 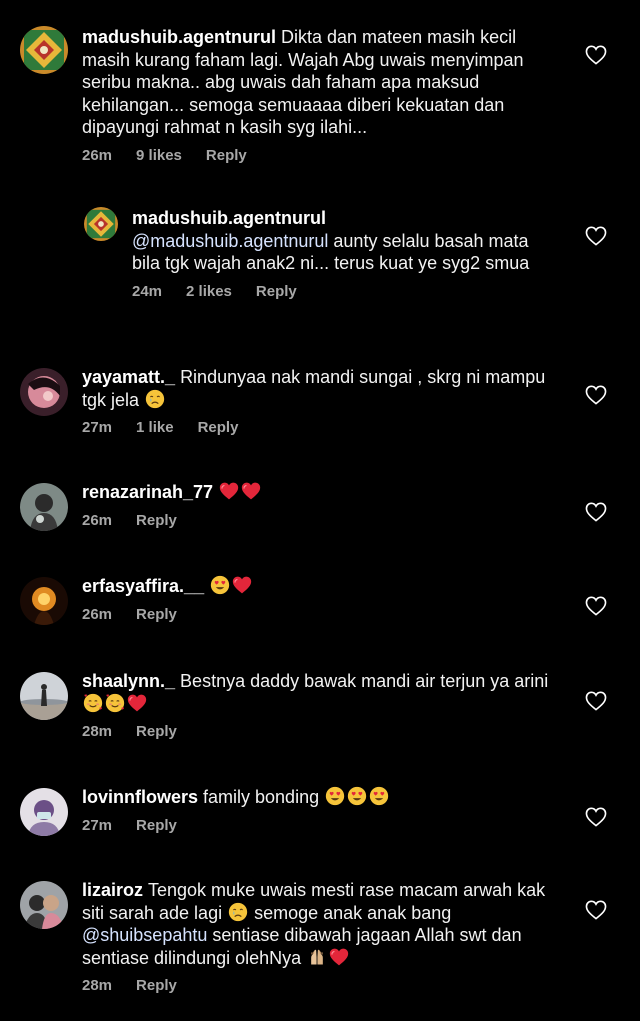 What do you see at coordinates (159, 155) in the screenshot?
I see `like-count: 9 likes` at bounding box center [159, 155].